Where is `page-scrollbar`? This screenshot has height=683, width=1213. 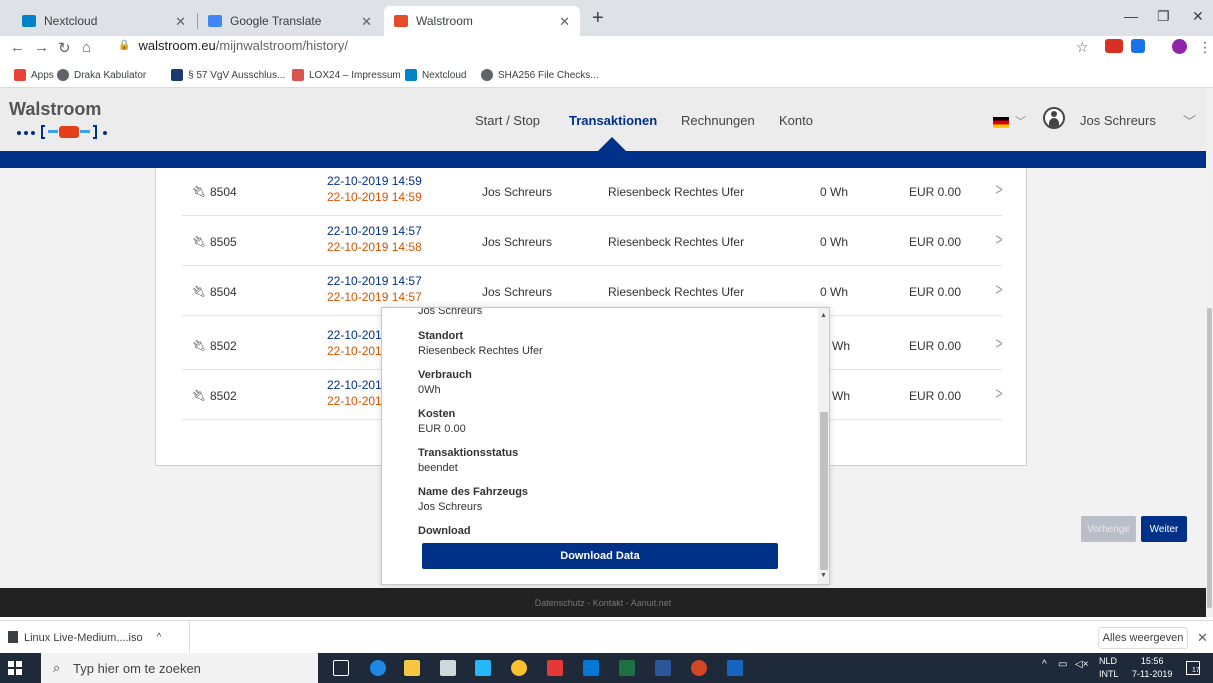 page-scrollbar is located at coordinates (1209, 352).